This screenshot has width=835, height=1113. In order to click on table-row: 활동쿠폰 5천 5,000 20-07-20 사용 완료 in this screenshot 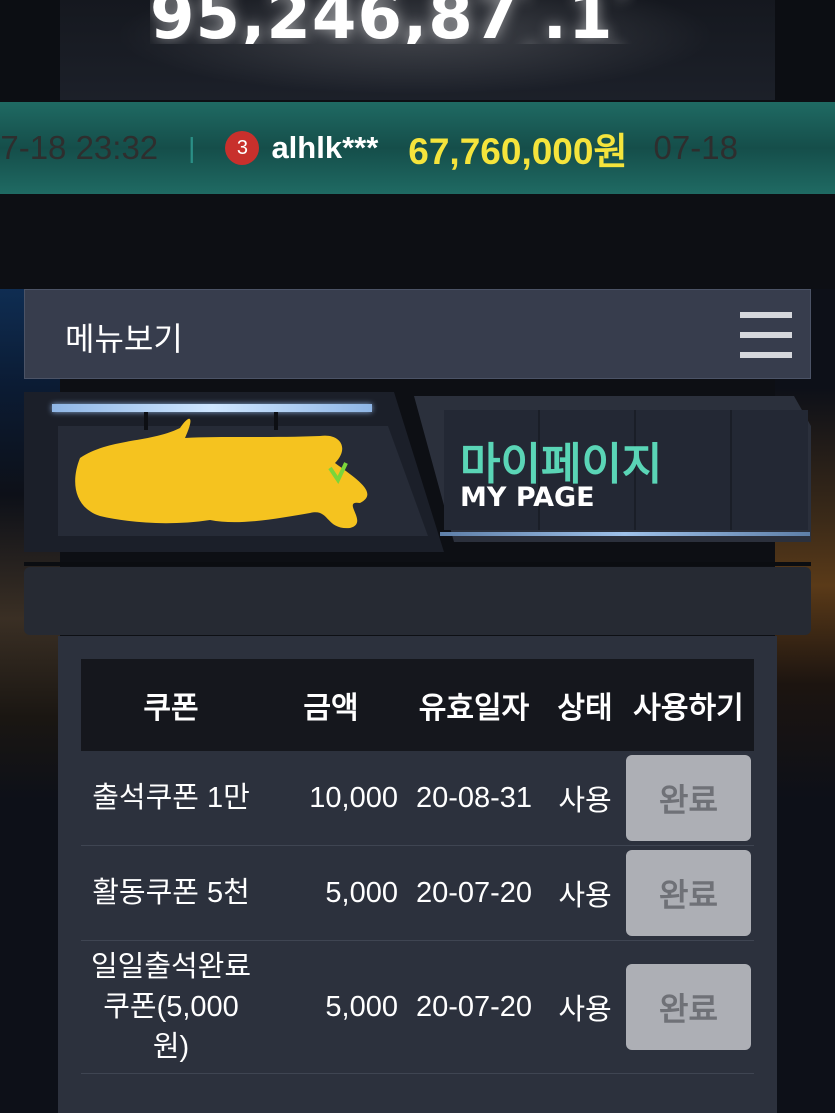, I will do `click(417, 893)`.